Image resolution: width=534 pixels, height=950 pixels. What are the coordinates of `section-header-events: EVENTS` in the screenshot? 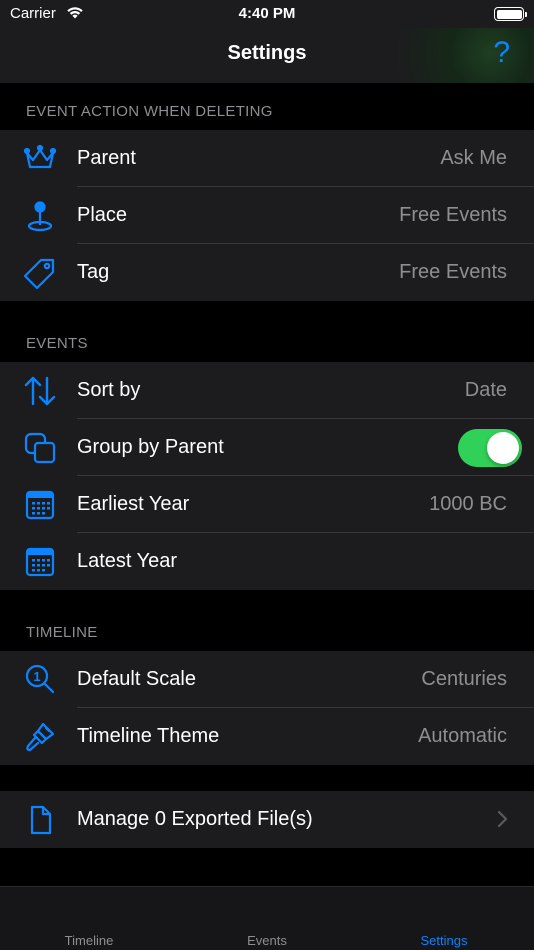 It's located at (57, 343).